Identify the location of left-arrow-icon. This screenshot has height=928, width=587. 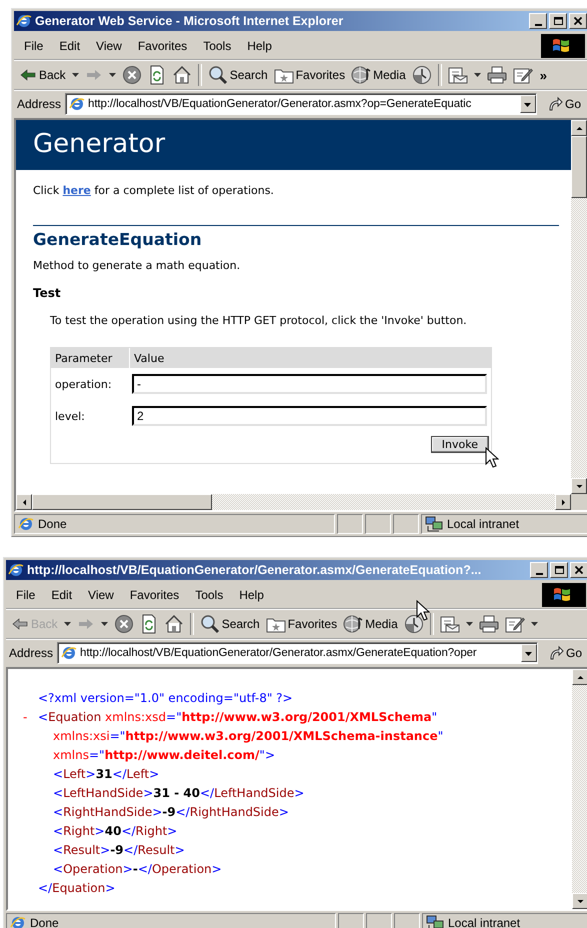
(28, 75).